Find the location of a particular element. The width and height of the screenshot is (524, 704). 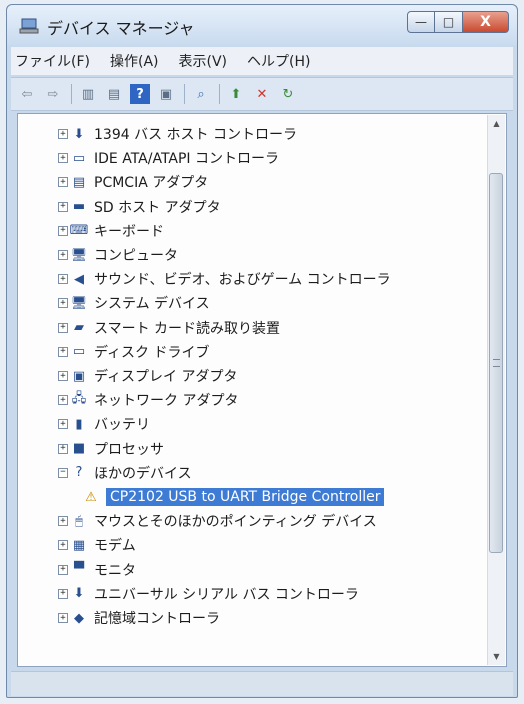

collapse-icon: − is located at coordinates (63, 472).